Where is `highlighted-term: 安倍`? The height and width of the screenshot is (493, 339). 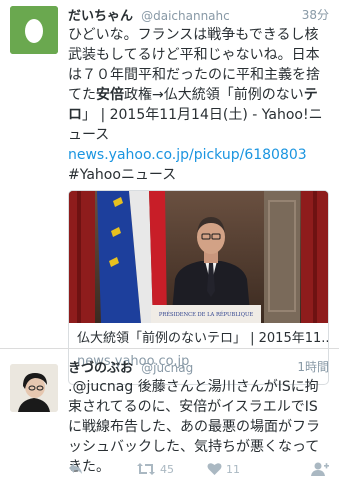 highlighted-term: 安倍 is located at coordinates (110, 95).